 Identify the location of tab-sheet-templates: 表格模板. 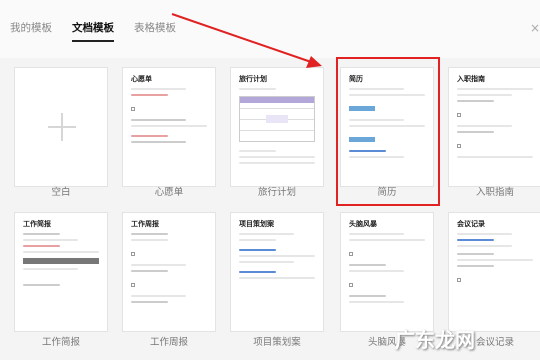
(155, 31).